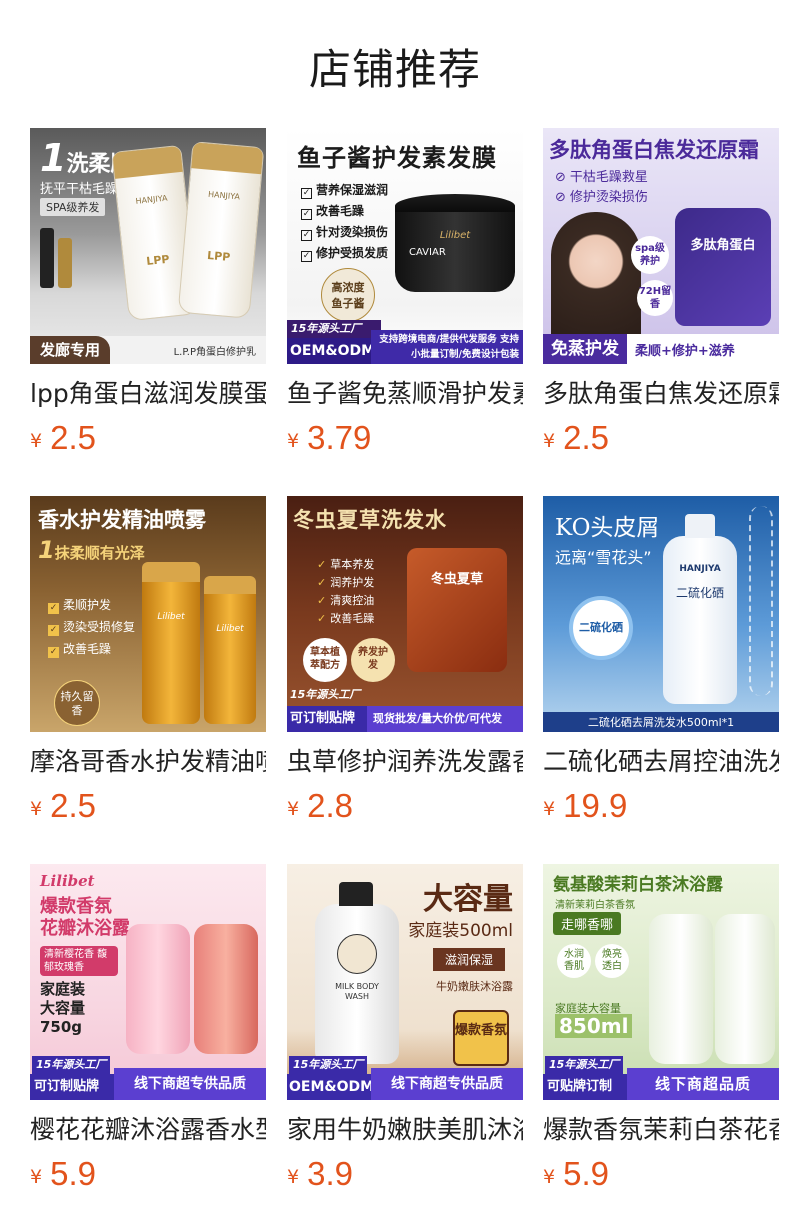 The width and height of the screenshot is (790, 1232). Describe the element at coordinates (79, 961) in the screenshot. I see `scent-tag: 清新樱花香 馥郁玫瑰香` at that location.